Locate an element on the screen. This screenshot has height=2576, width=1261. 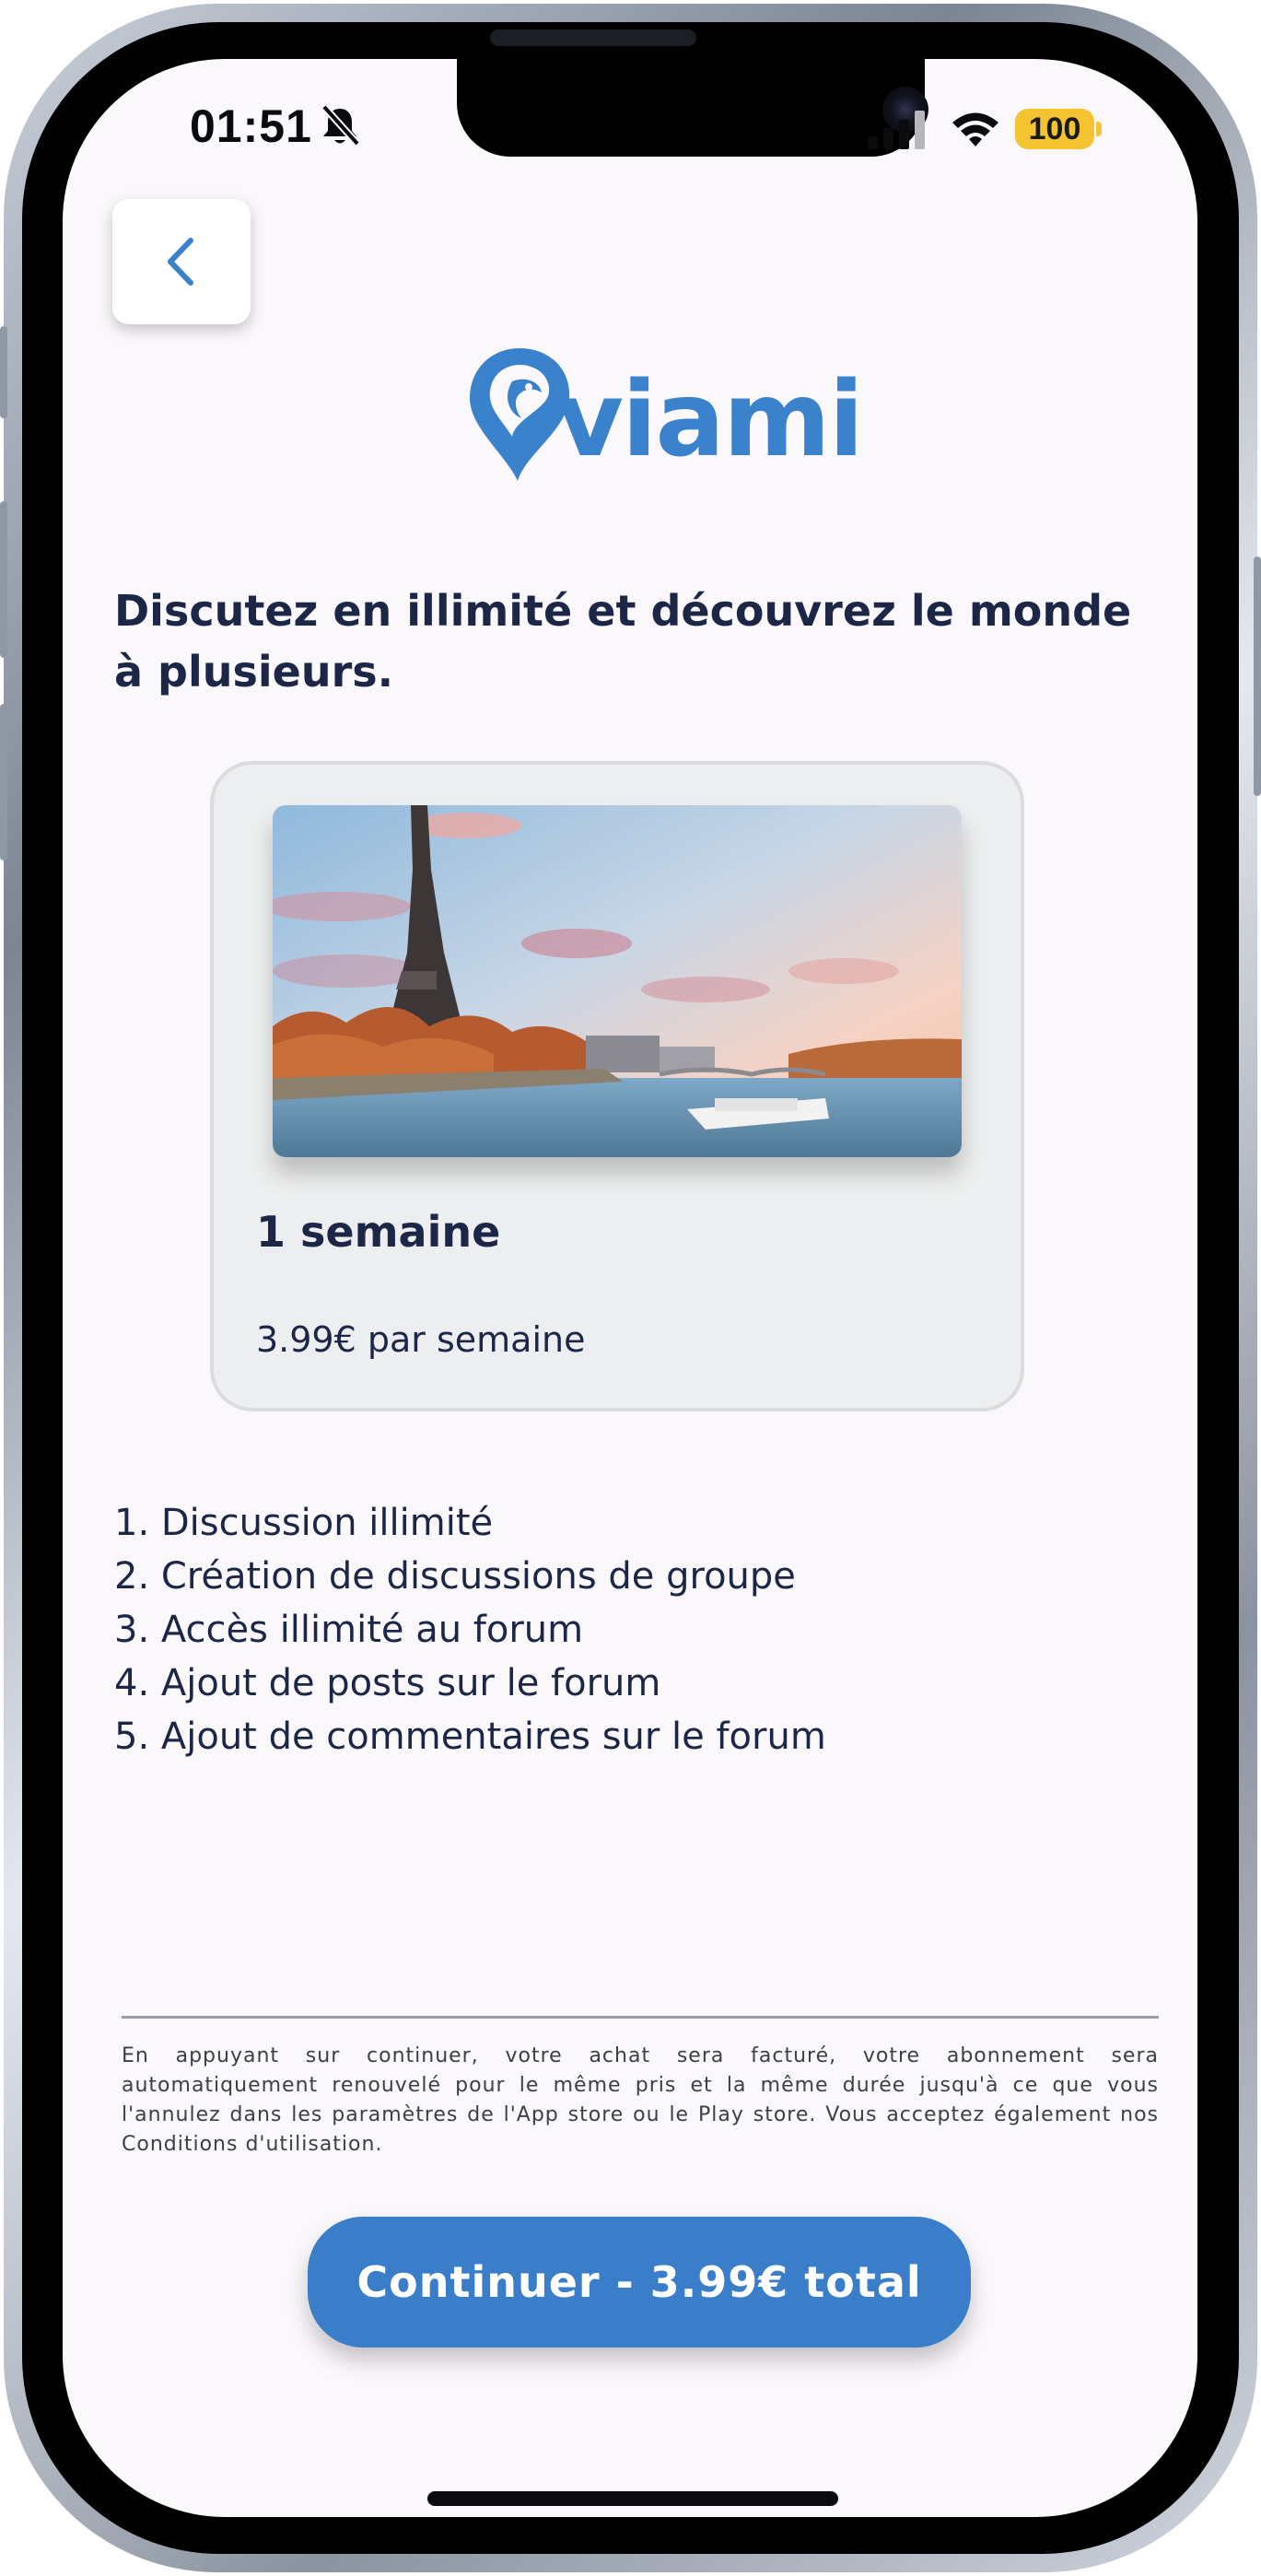
plan-title: 1 semaine is located at coordinates (378, 1232).